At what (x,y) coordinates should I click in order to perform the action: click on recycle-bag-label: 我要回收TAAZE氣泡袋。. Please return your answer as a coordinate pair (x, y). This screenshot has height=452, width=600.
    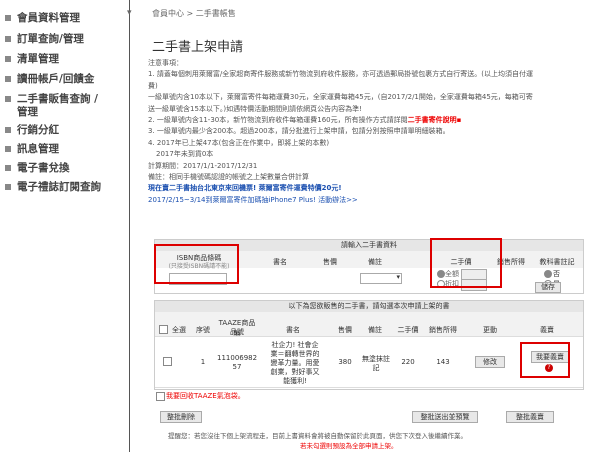
    Looking at the image, I should click on (205, 396).